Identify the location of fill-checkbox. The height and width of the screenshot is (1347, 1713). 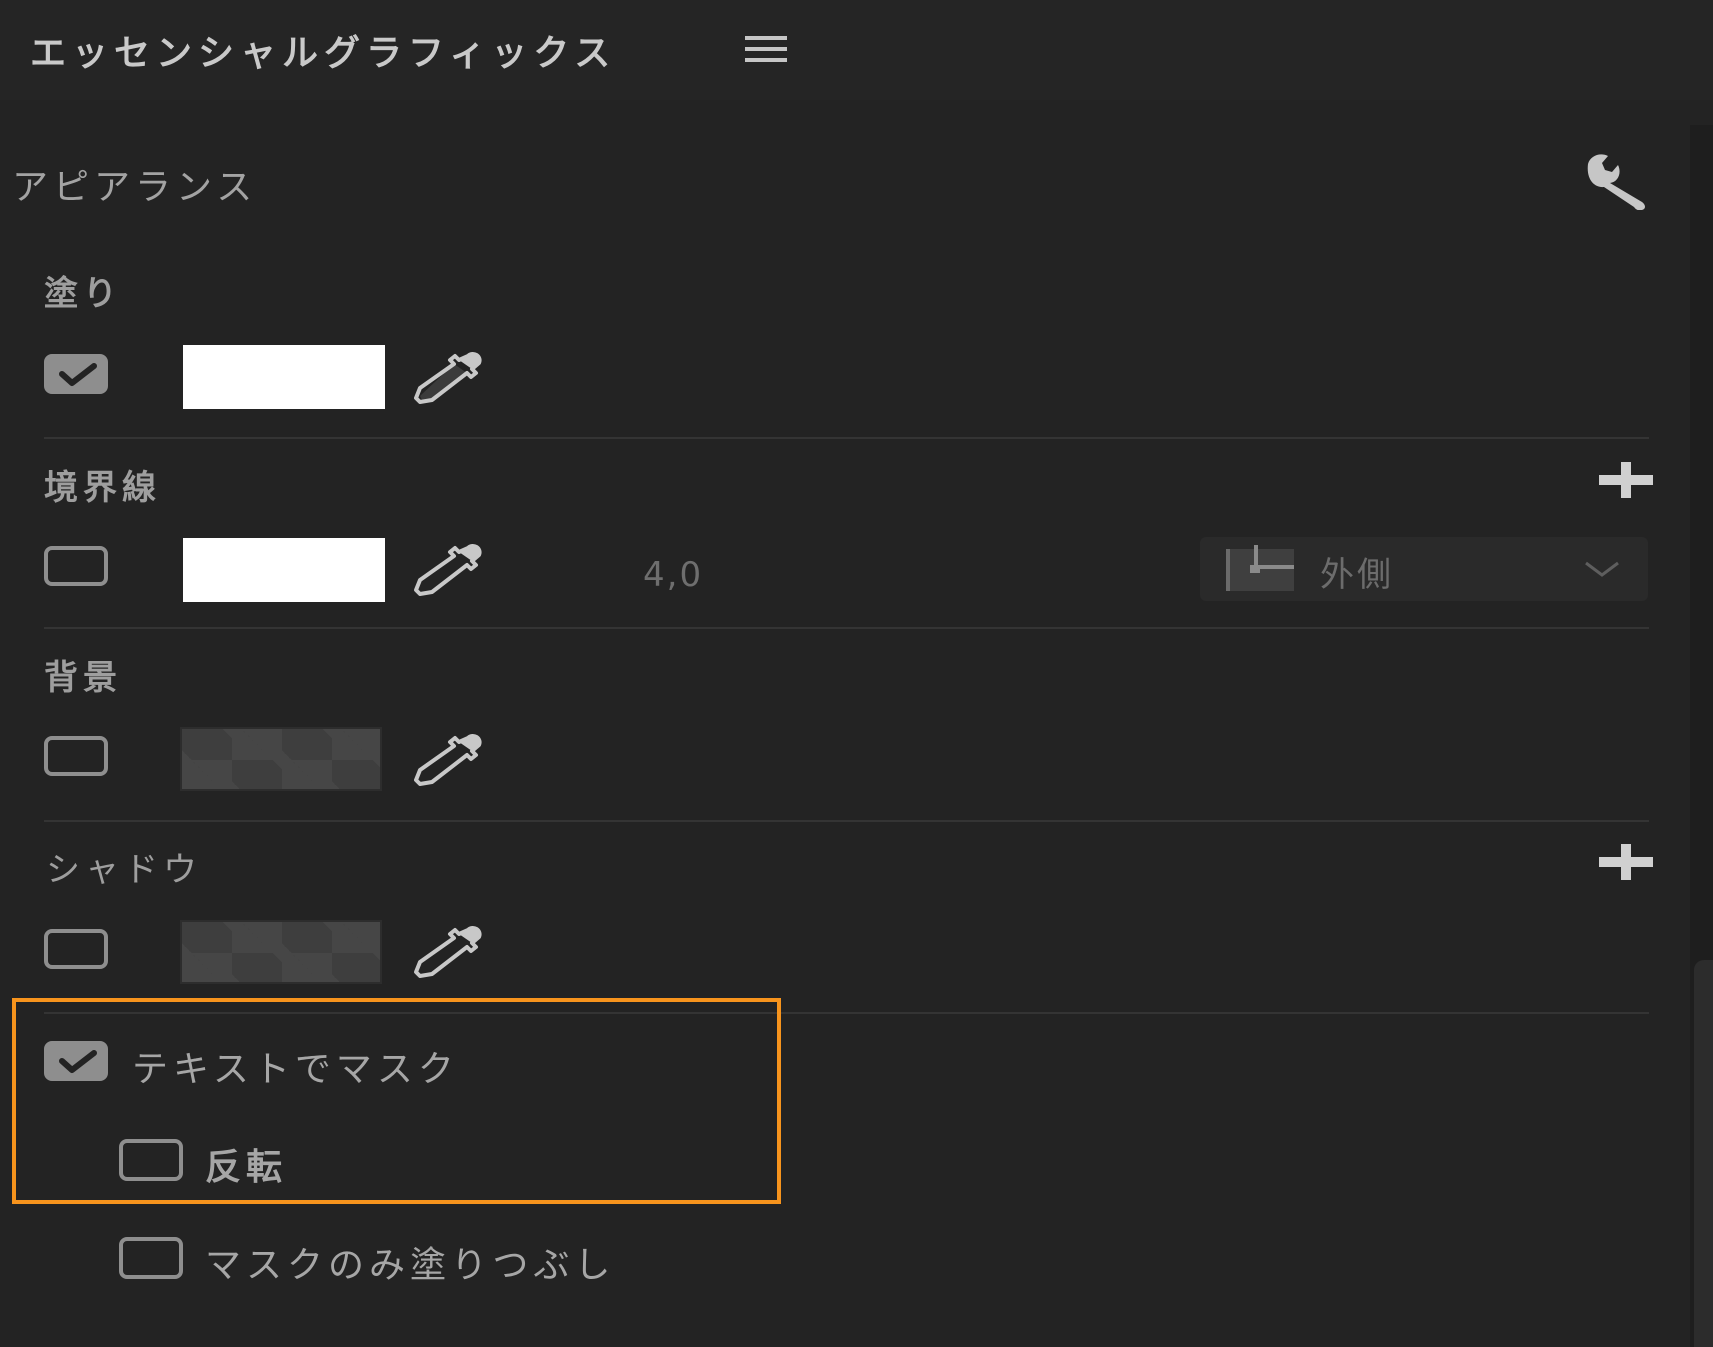
(76, 374).